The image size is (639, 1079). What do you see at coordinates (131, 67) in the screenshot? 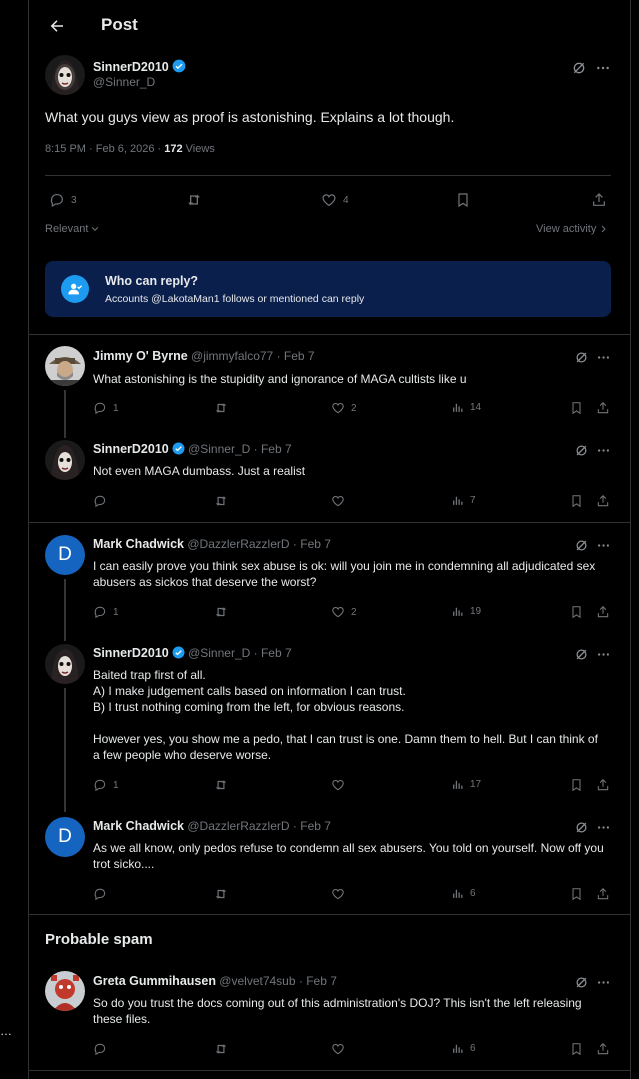
I see `author-name: SinnerD2010` at bounding box center [131, 67].